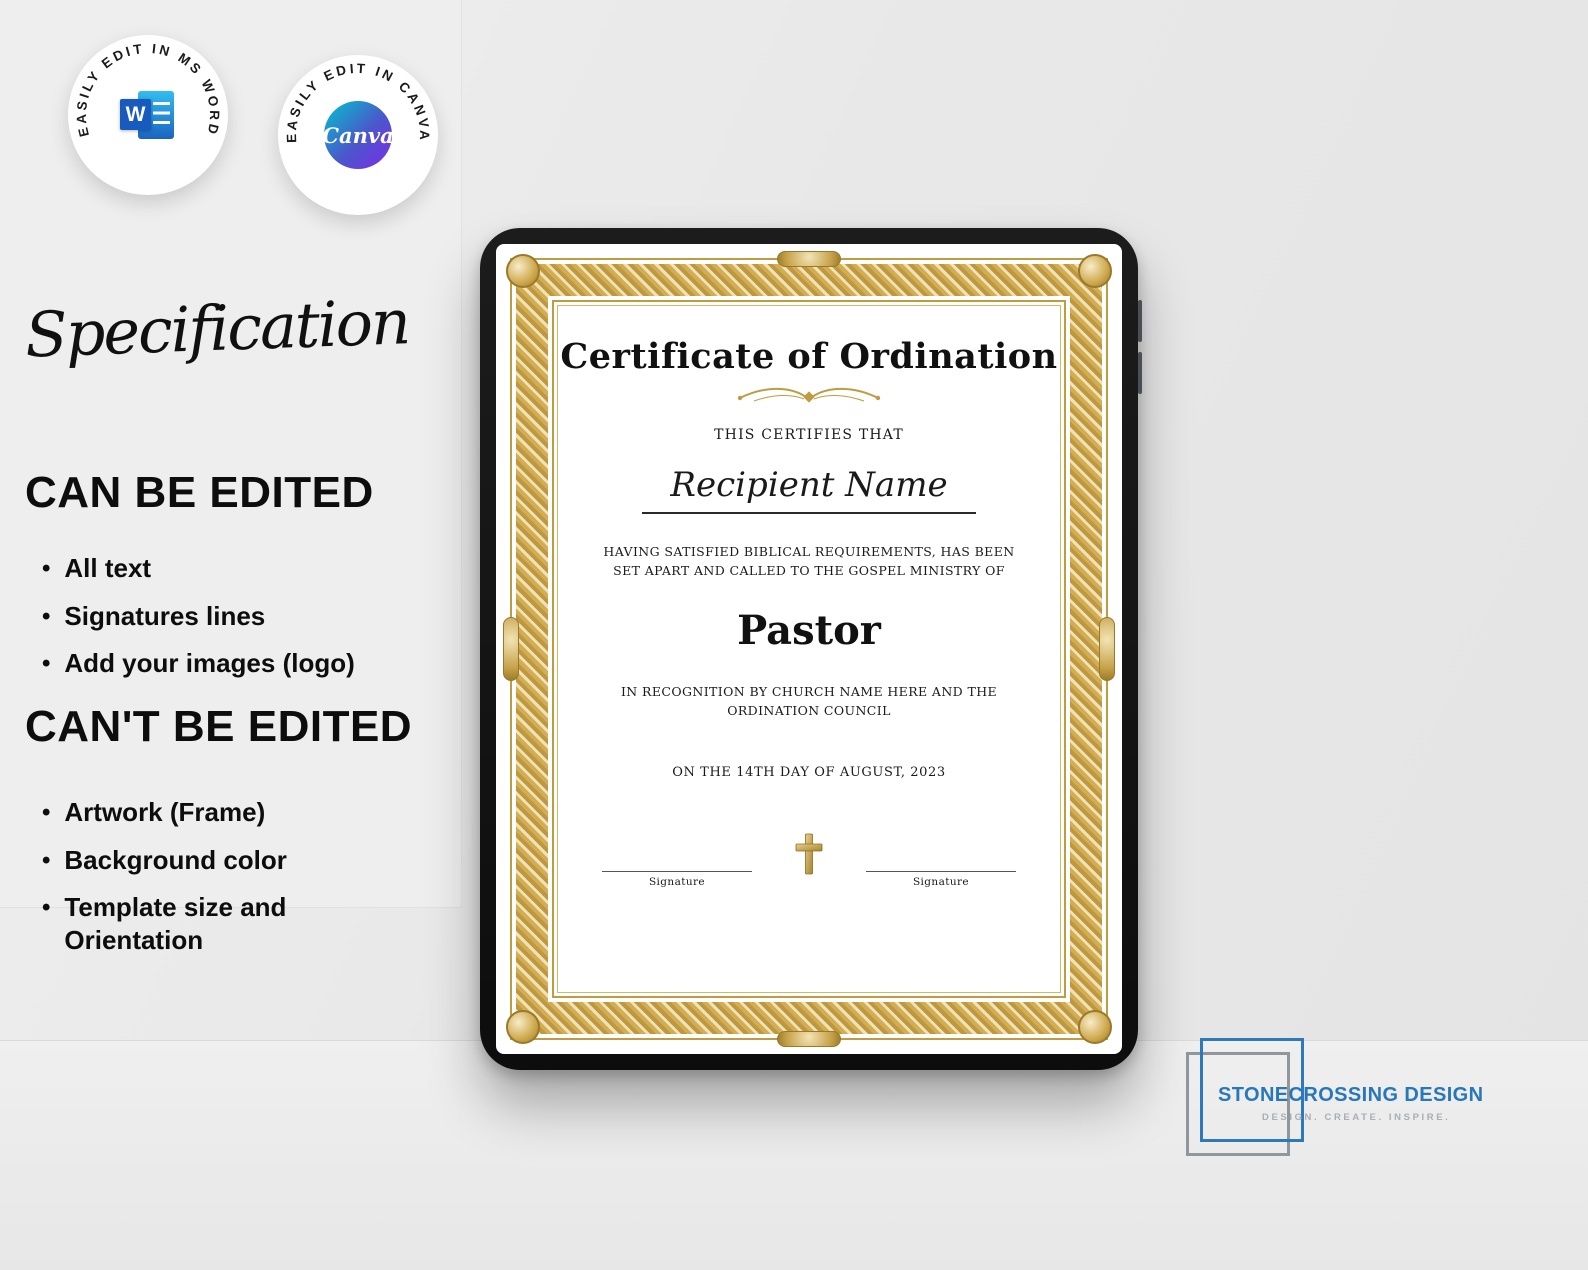  What do you see at coordinates (222, 568) in the screenshot?
I see `list-item: All text` at bounding box center [222, 568].